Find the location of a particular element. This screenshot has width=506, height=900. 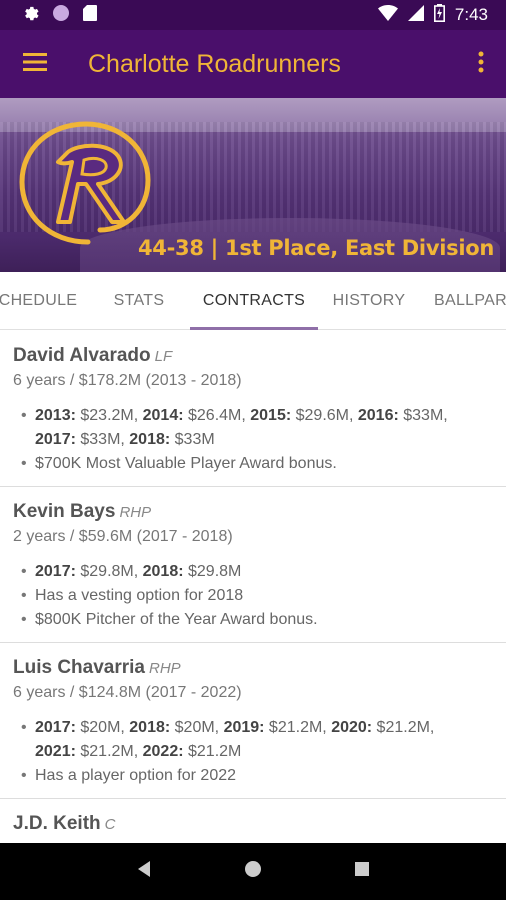

contract-summary: 6 years / $124.8M (2017 - 2022) is located at coordinates (127, 692).